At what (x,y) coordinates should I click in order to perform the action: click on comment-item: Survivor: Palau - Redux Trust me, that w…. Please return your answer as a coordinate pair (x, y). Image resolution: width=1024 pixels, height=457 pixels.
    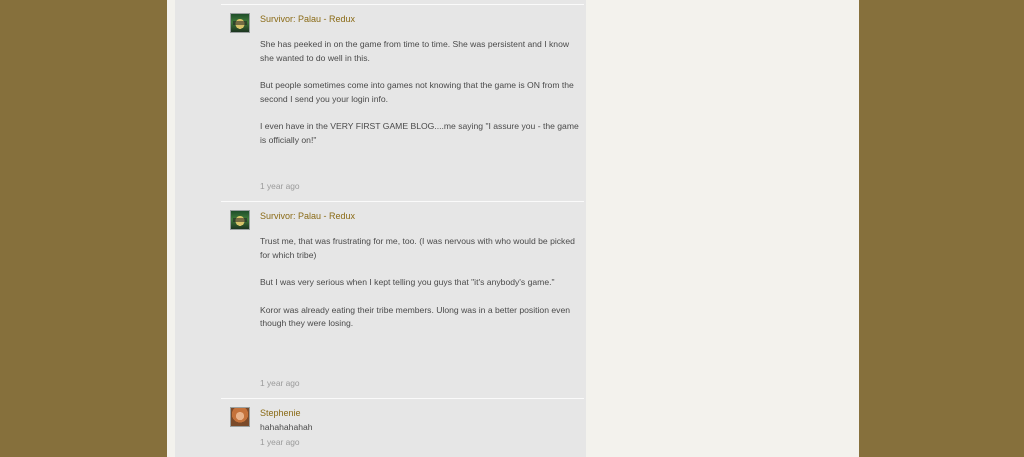
    Looking at the image, I should click on (402, 300).